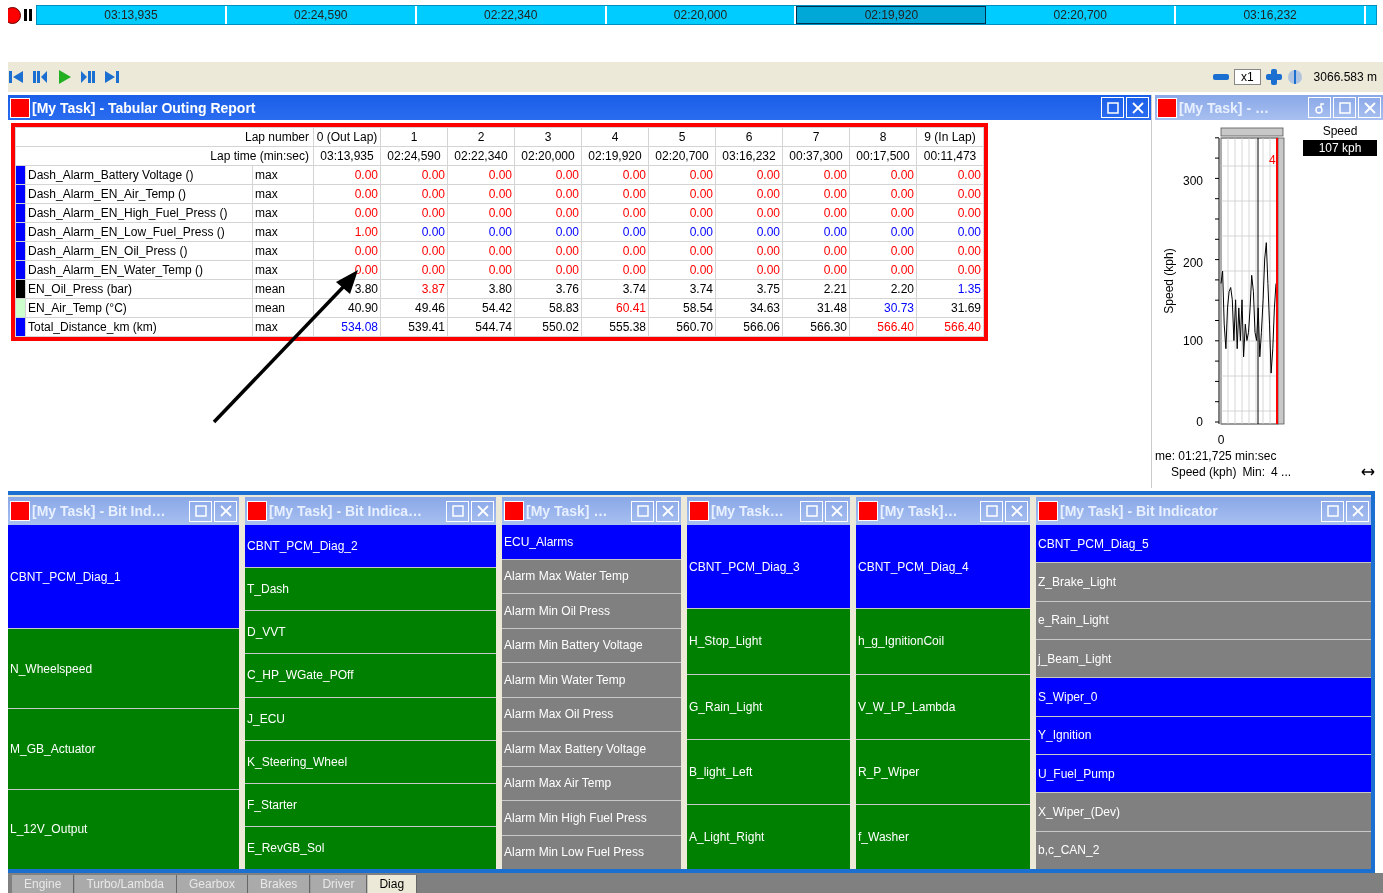  What do you see at coordinates (139, 308) in the screenshot?
I see `channel-name: EN_Air_Temp (°C)` at bounding box center [139, 308].